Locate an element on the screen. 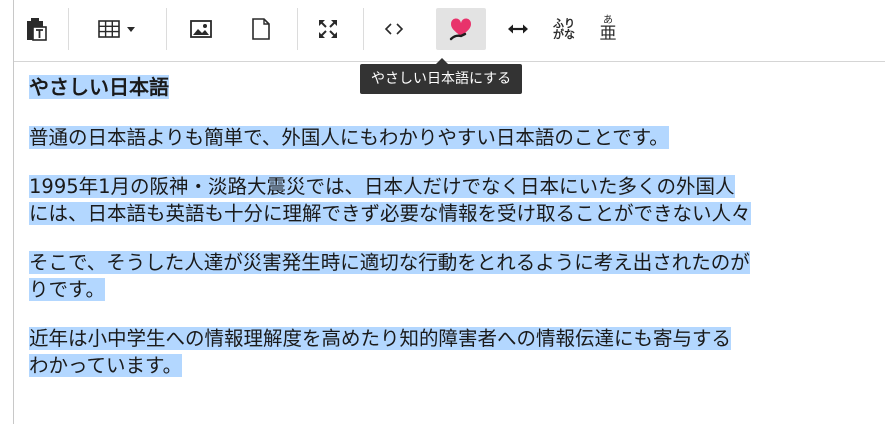  width-button is located at coordinates (518, 29).